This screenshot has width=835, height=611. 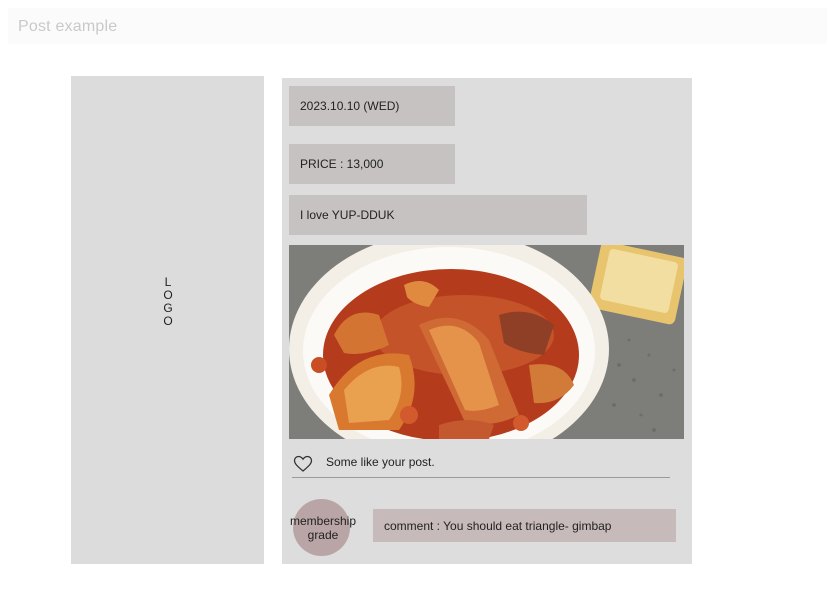 I want to click on divider, so click(x=481, y=477).